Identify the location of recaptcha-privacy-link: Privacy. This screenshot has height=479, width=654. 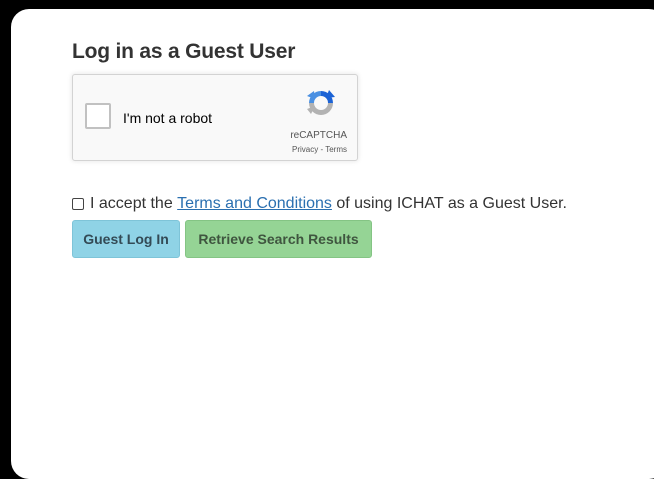
(305, 149).